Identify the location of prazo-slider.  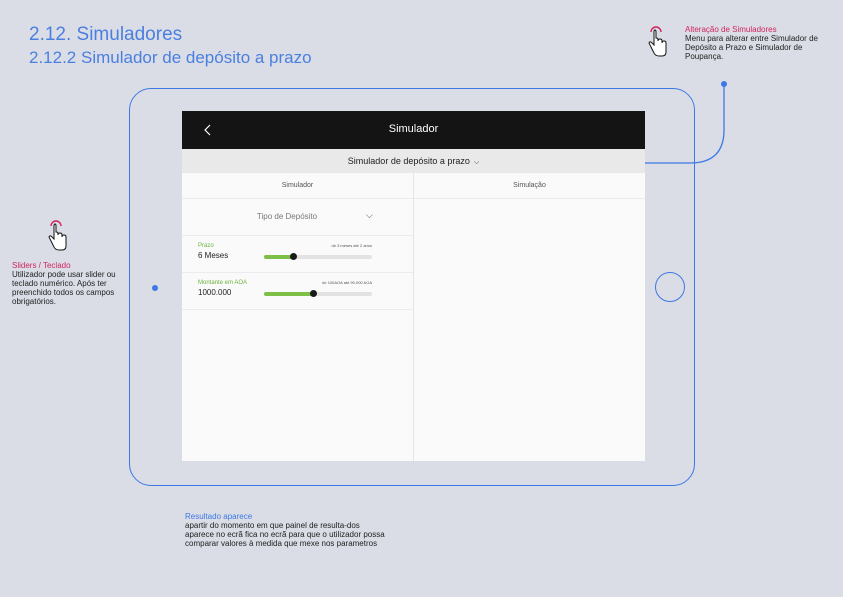
(318, 256).